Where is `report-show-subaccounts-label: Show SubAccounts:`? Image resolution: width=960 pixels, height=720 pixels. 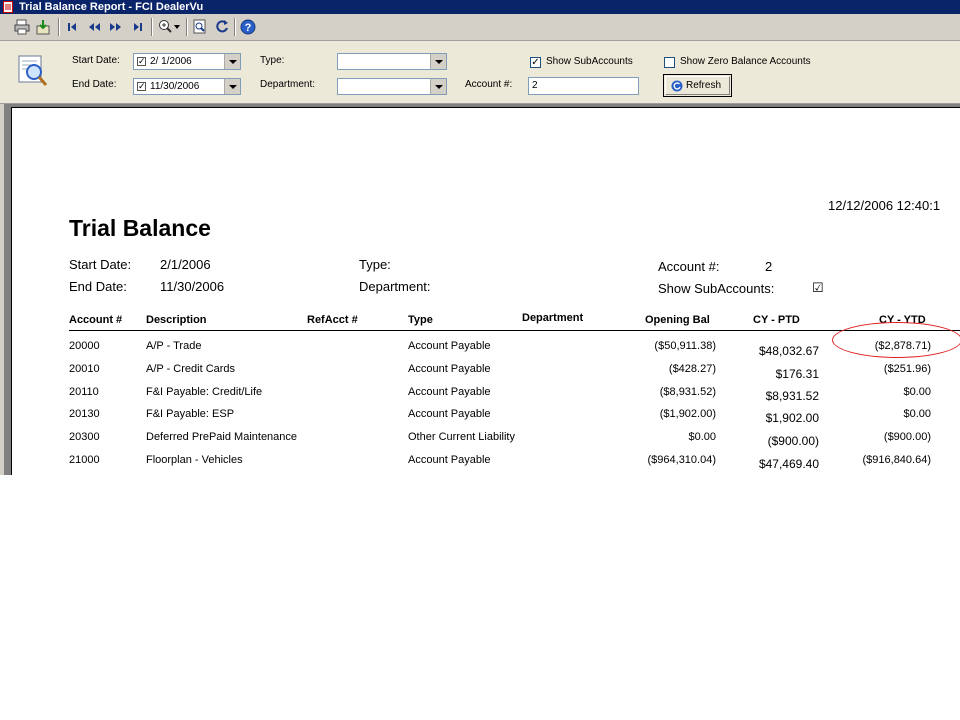 report-show-subaccounts-label: Show SubAccounts: is located at coordinates (716, 288).